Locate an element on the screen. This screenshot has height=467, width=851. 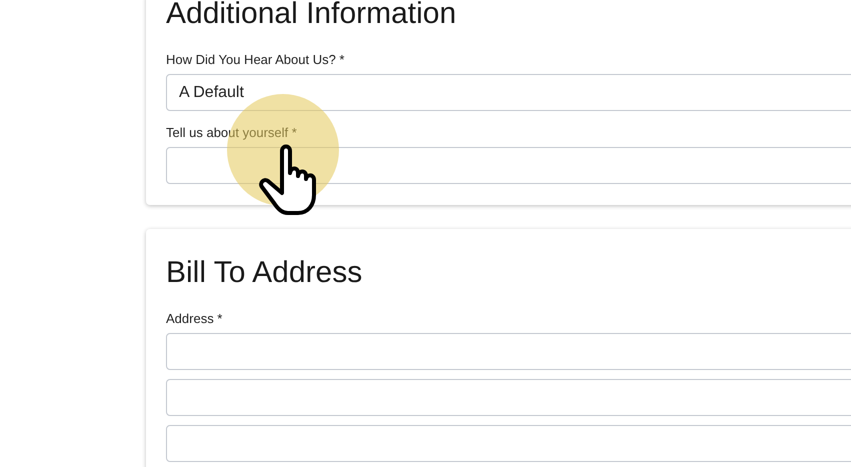
input-field: A Default is located at coordinates (508, 92).